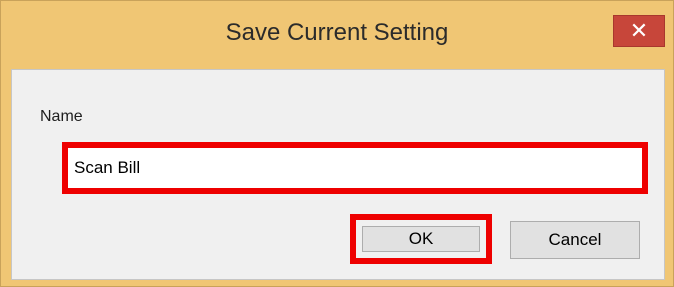 The height and width of the screenshot is (287, 674). I want to click on dialog-title: Save Current Setting, so click(337, 32).